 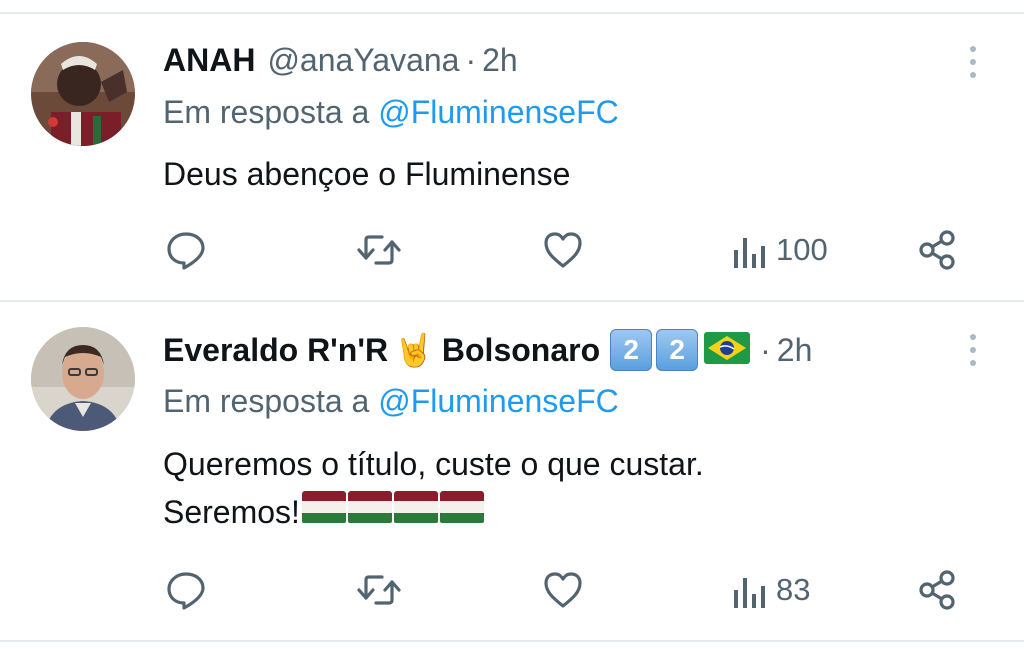 I want to click on username-handle: @anaYavana, so click(x=363, y=60).